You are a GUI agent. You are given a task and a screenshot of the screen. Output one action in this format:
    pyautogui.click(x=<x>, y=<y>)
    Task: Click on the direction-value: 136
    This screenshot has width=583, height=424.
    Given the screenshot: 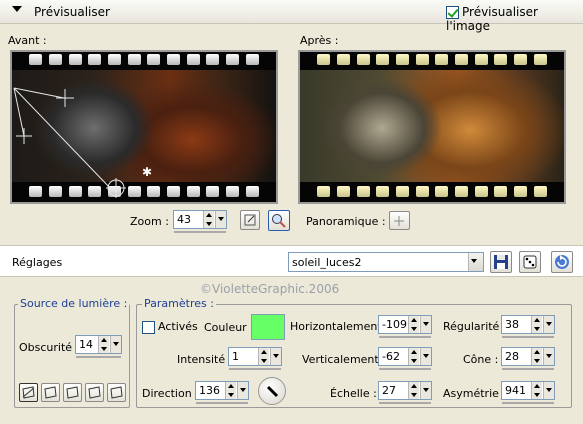 What is the action you would take?
    pyautogui.click(x=209, y=390)
    